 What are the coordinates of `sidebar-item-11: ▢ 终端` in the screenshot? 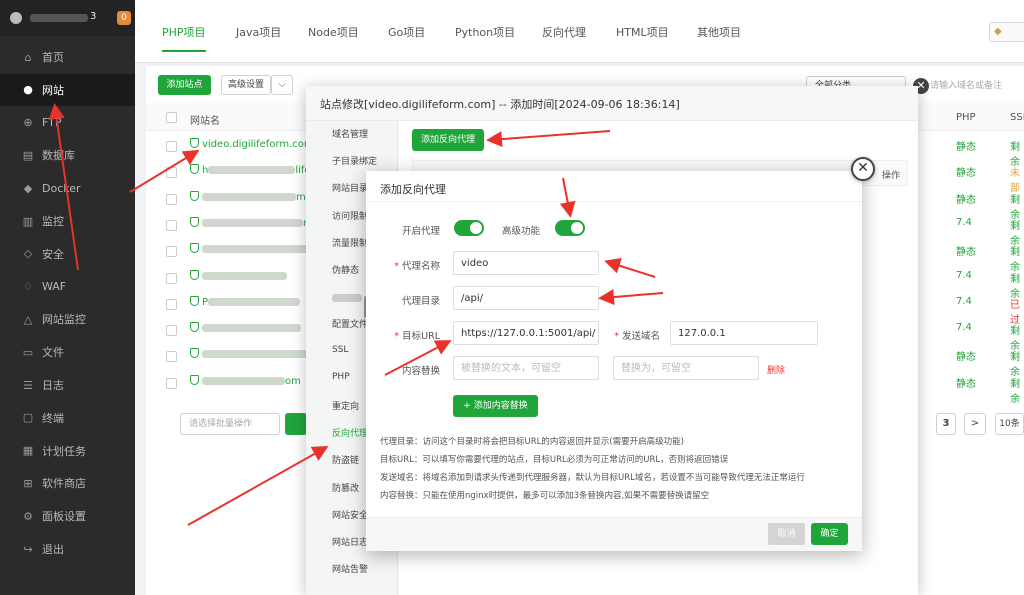 It's located at (67, 418).